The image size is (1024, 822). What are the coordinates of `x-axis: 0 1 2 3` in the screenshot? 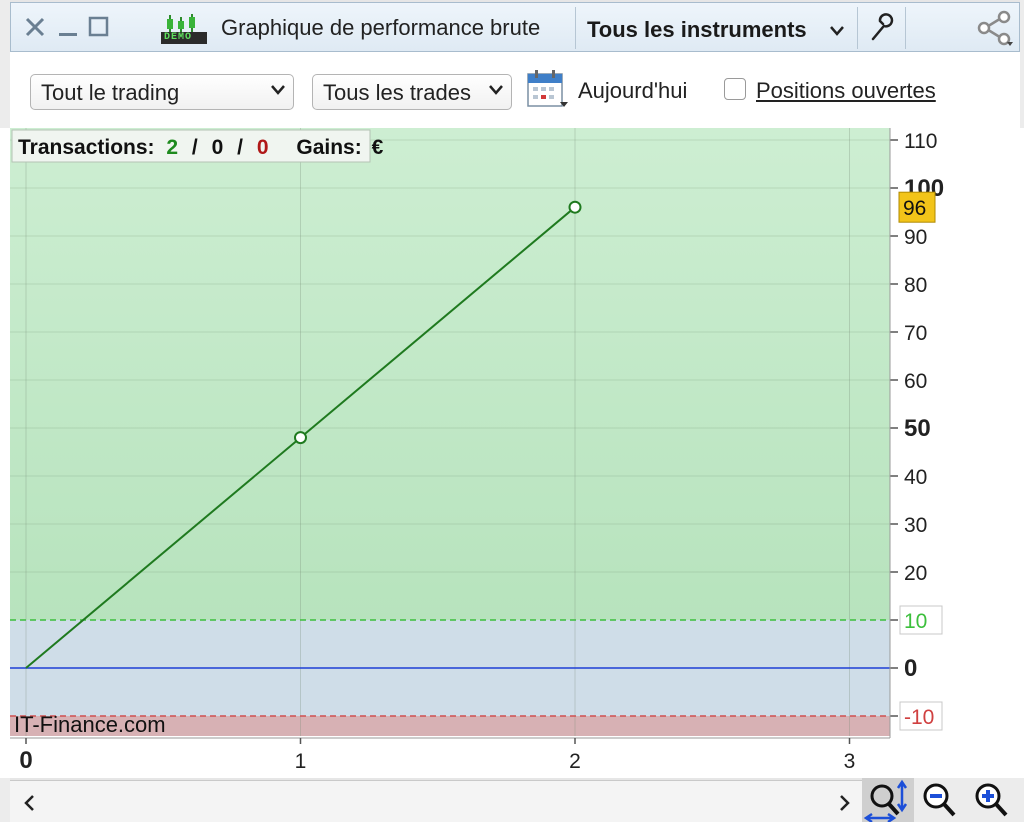 It's located at (512, 757).